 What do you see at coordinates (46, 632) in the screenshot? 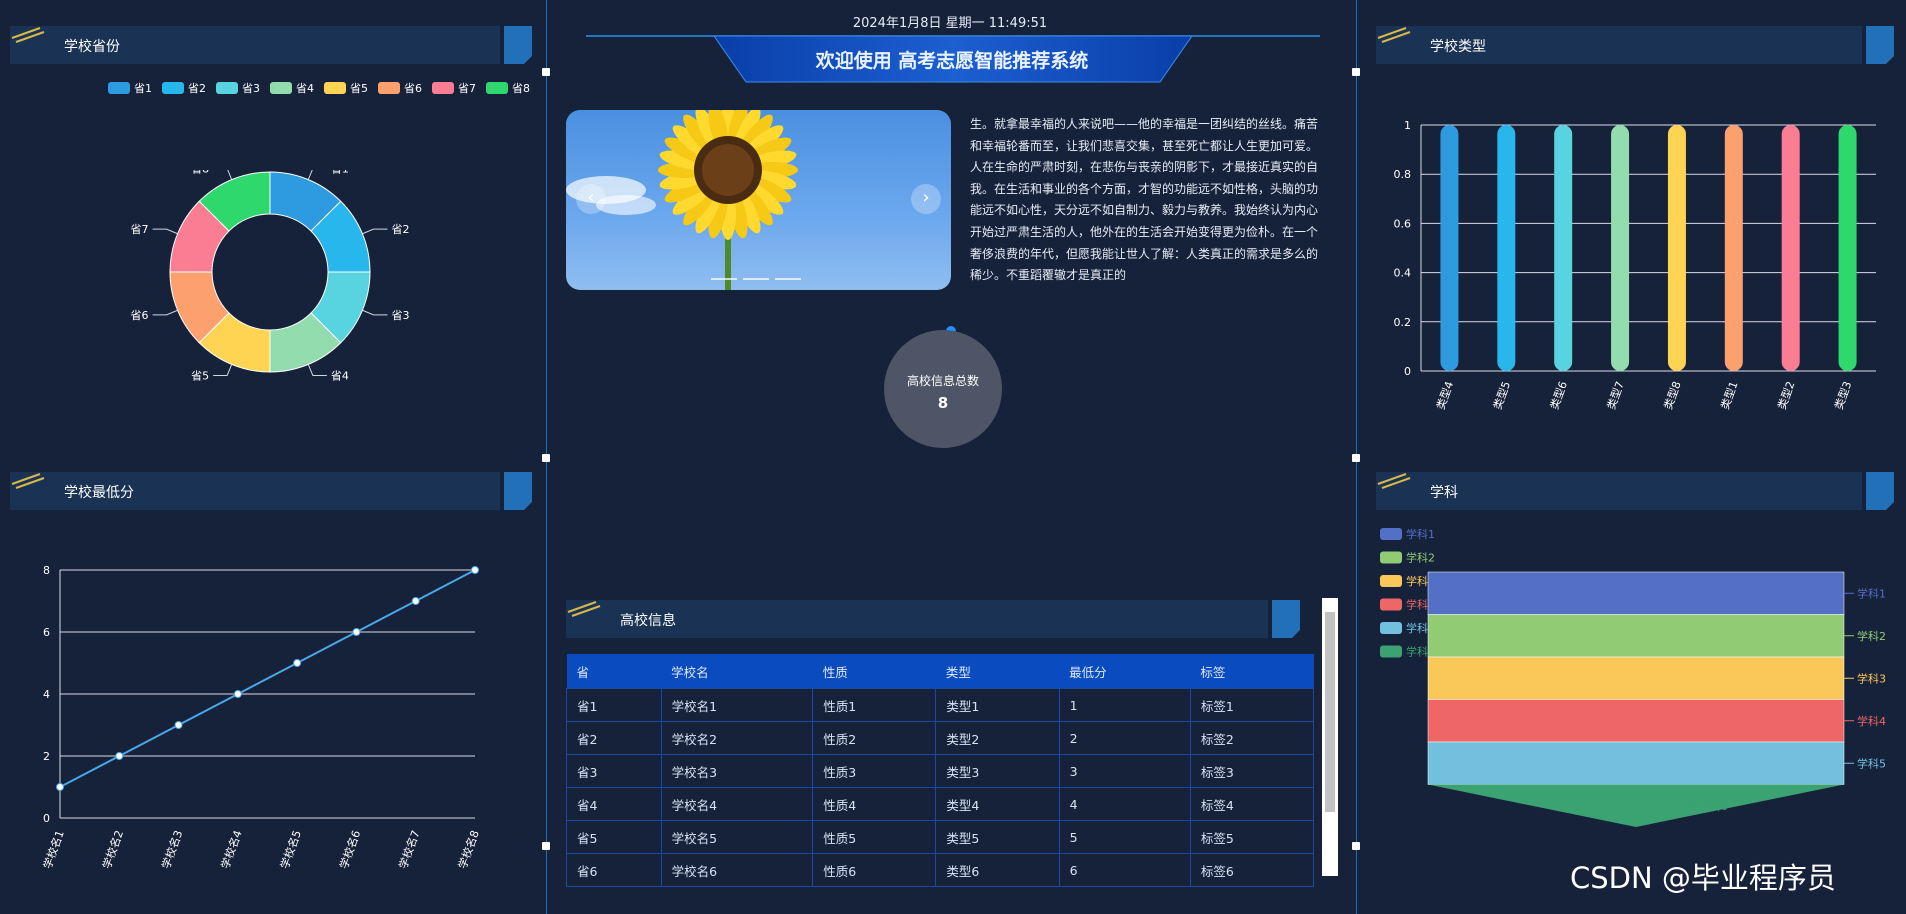
I see `y-tick-label: 6` at bounding box center [46, 632].